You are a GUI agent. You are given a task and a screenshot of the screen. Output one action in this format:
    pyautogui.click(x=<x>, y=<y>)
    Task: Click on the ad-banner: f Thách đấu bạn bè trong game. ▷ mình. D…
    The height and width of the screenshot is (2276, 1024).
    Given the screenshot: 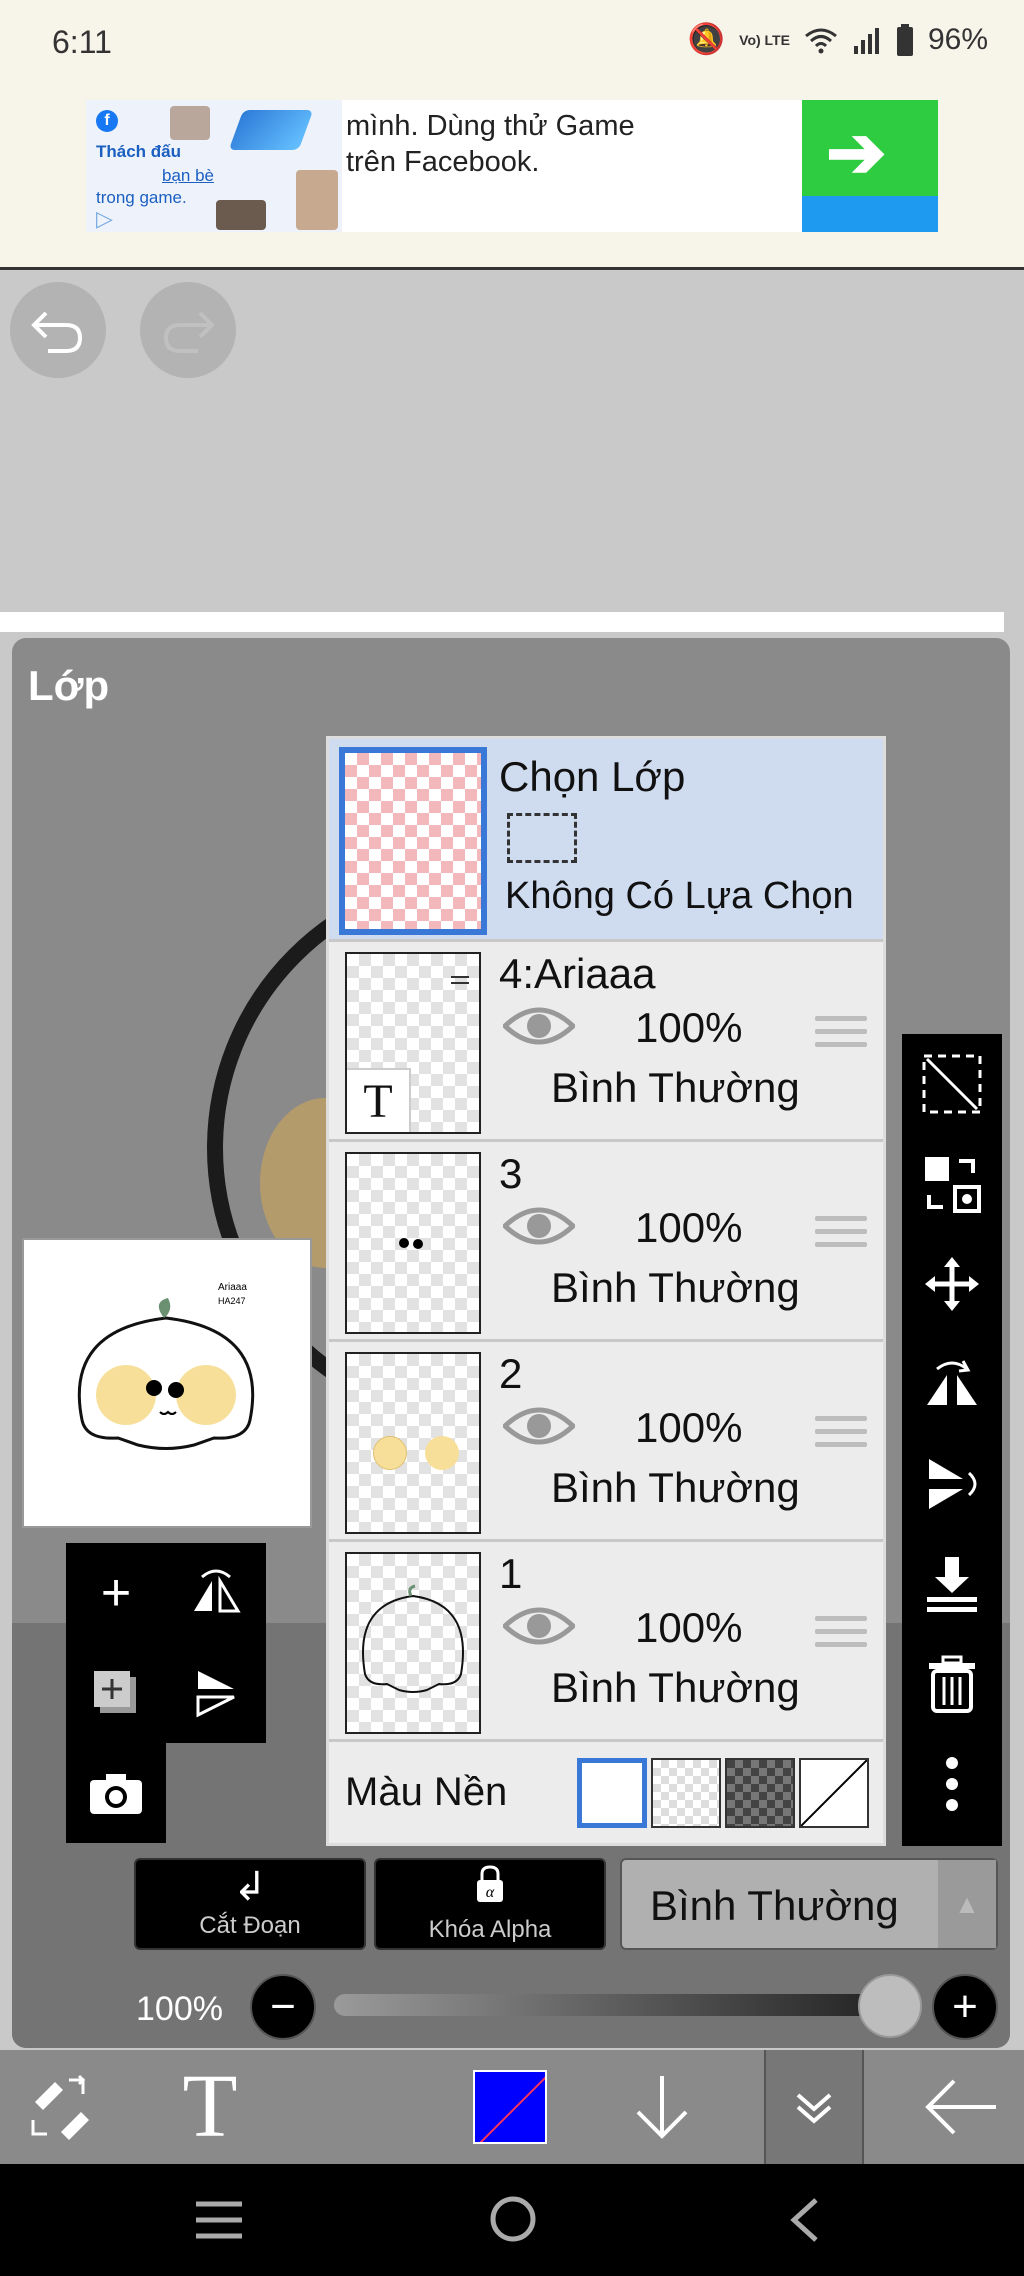 What is the action you would take?
    pyautogui.click(x=512, y=180)
    